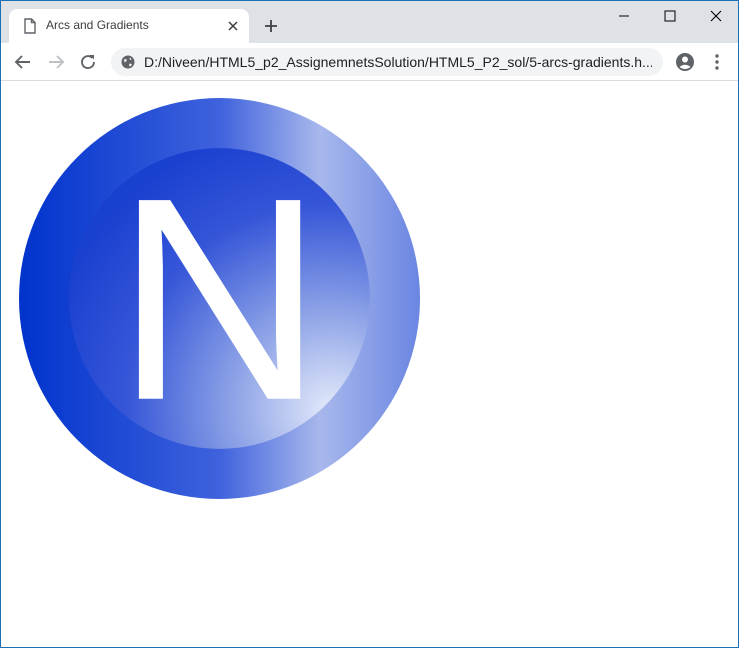 The image size is (739, 648). What do you see at coordinates (30, 26) in the screenshot?
I see `page-icon` at bounding box center [30, 26].